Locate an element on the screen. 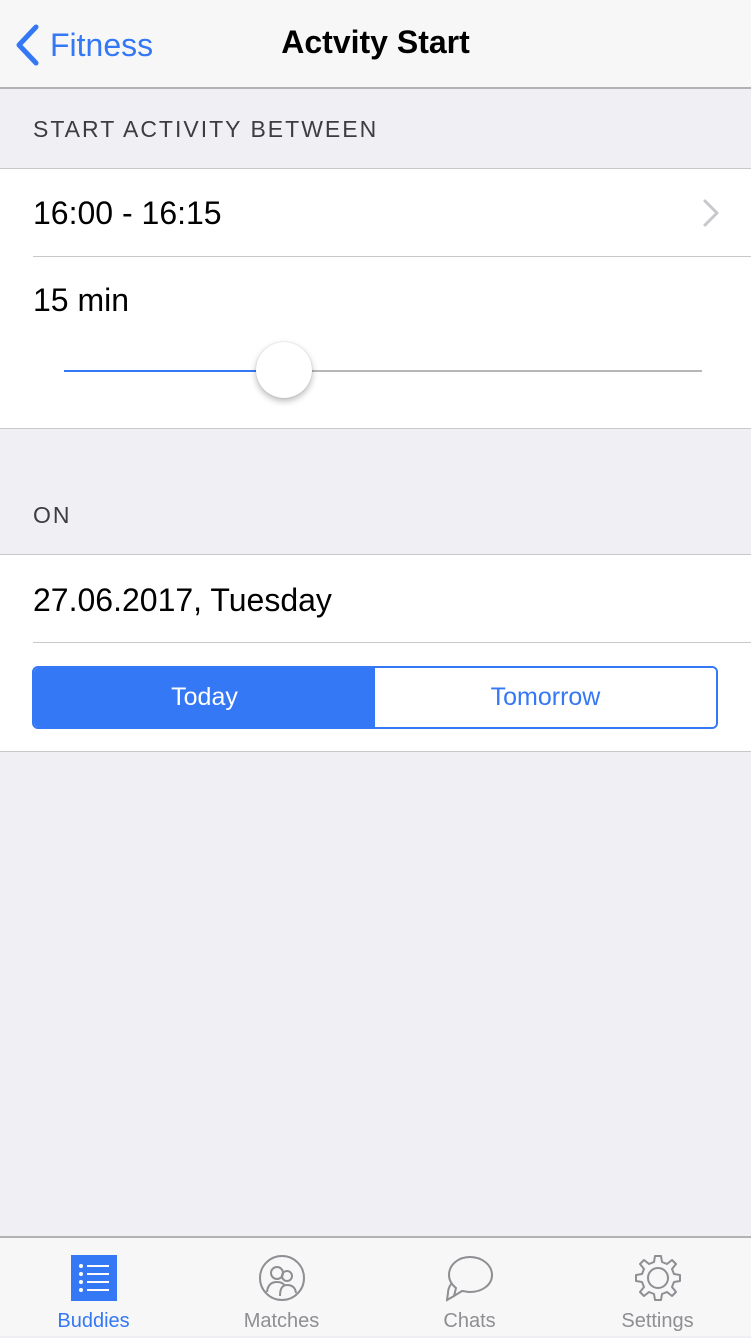 The height and width of the screenshot is (1338, 751). segment-tomorrow: Tomorrow is located at coordinates (545, 697).